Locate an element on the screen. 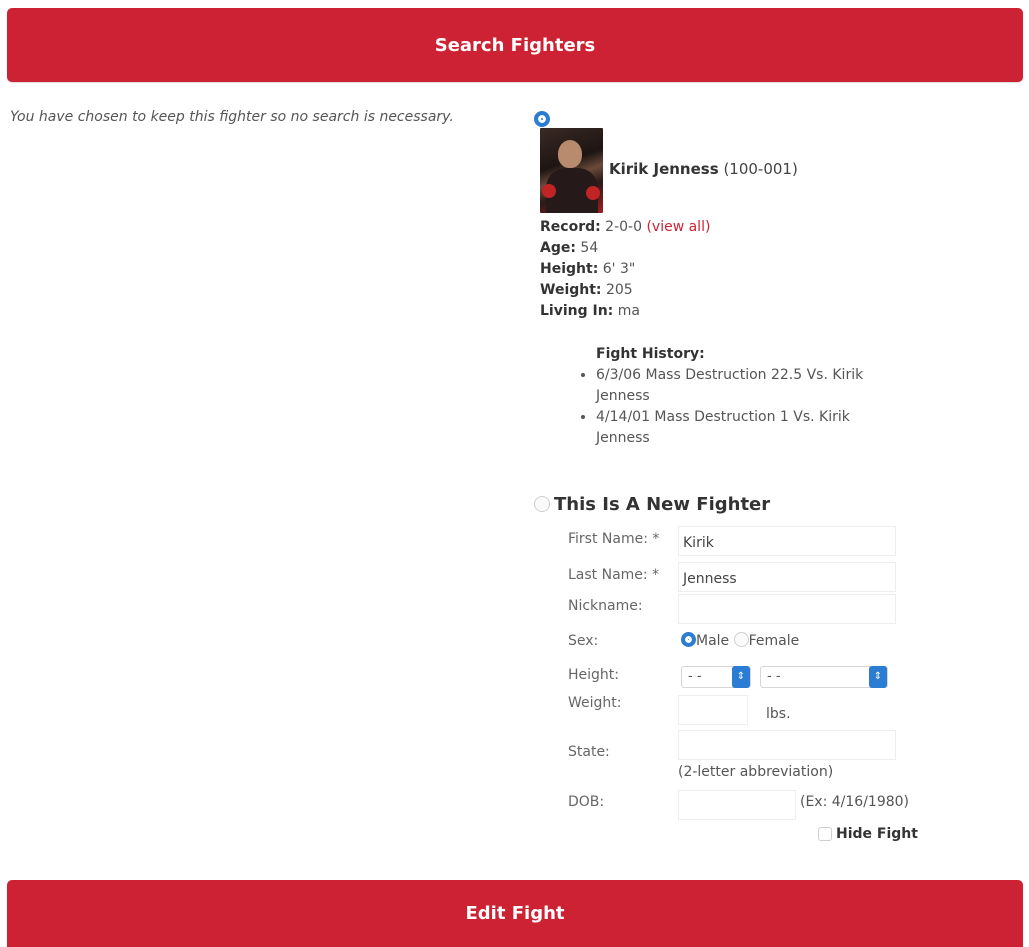 The height and width of the screenshot is (947, 1029). edit-fight-title: Edit Fight is located at coordinates (515, 913).